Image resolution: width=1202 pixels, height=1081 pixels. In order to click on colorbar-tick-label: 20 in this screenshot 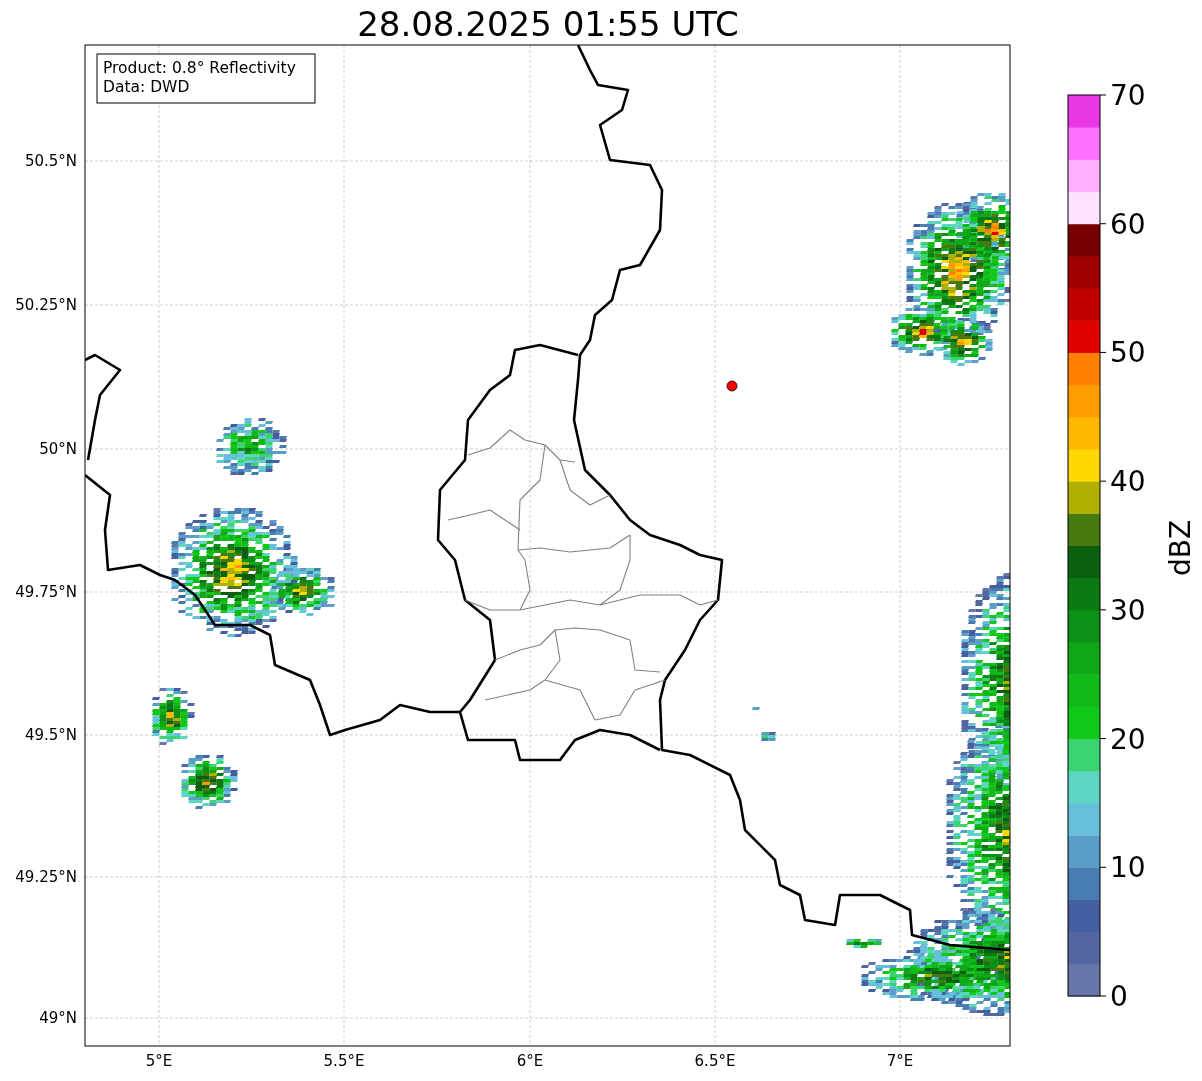, I will do `click(1128, 739)`.